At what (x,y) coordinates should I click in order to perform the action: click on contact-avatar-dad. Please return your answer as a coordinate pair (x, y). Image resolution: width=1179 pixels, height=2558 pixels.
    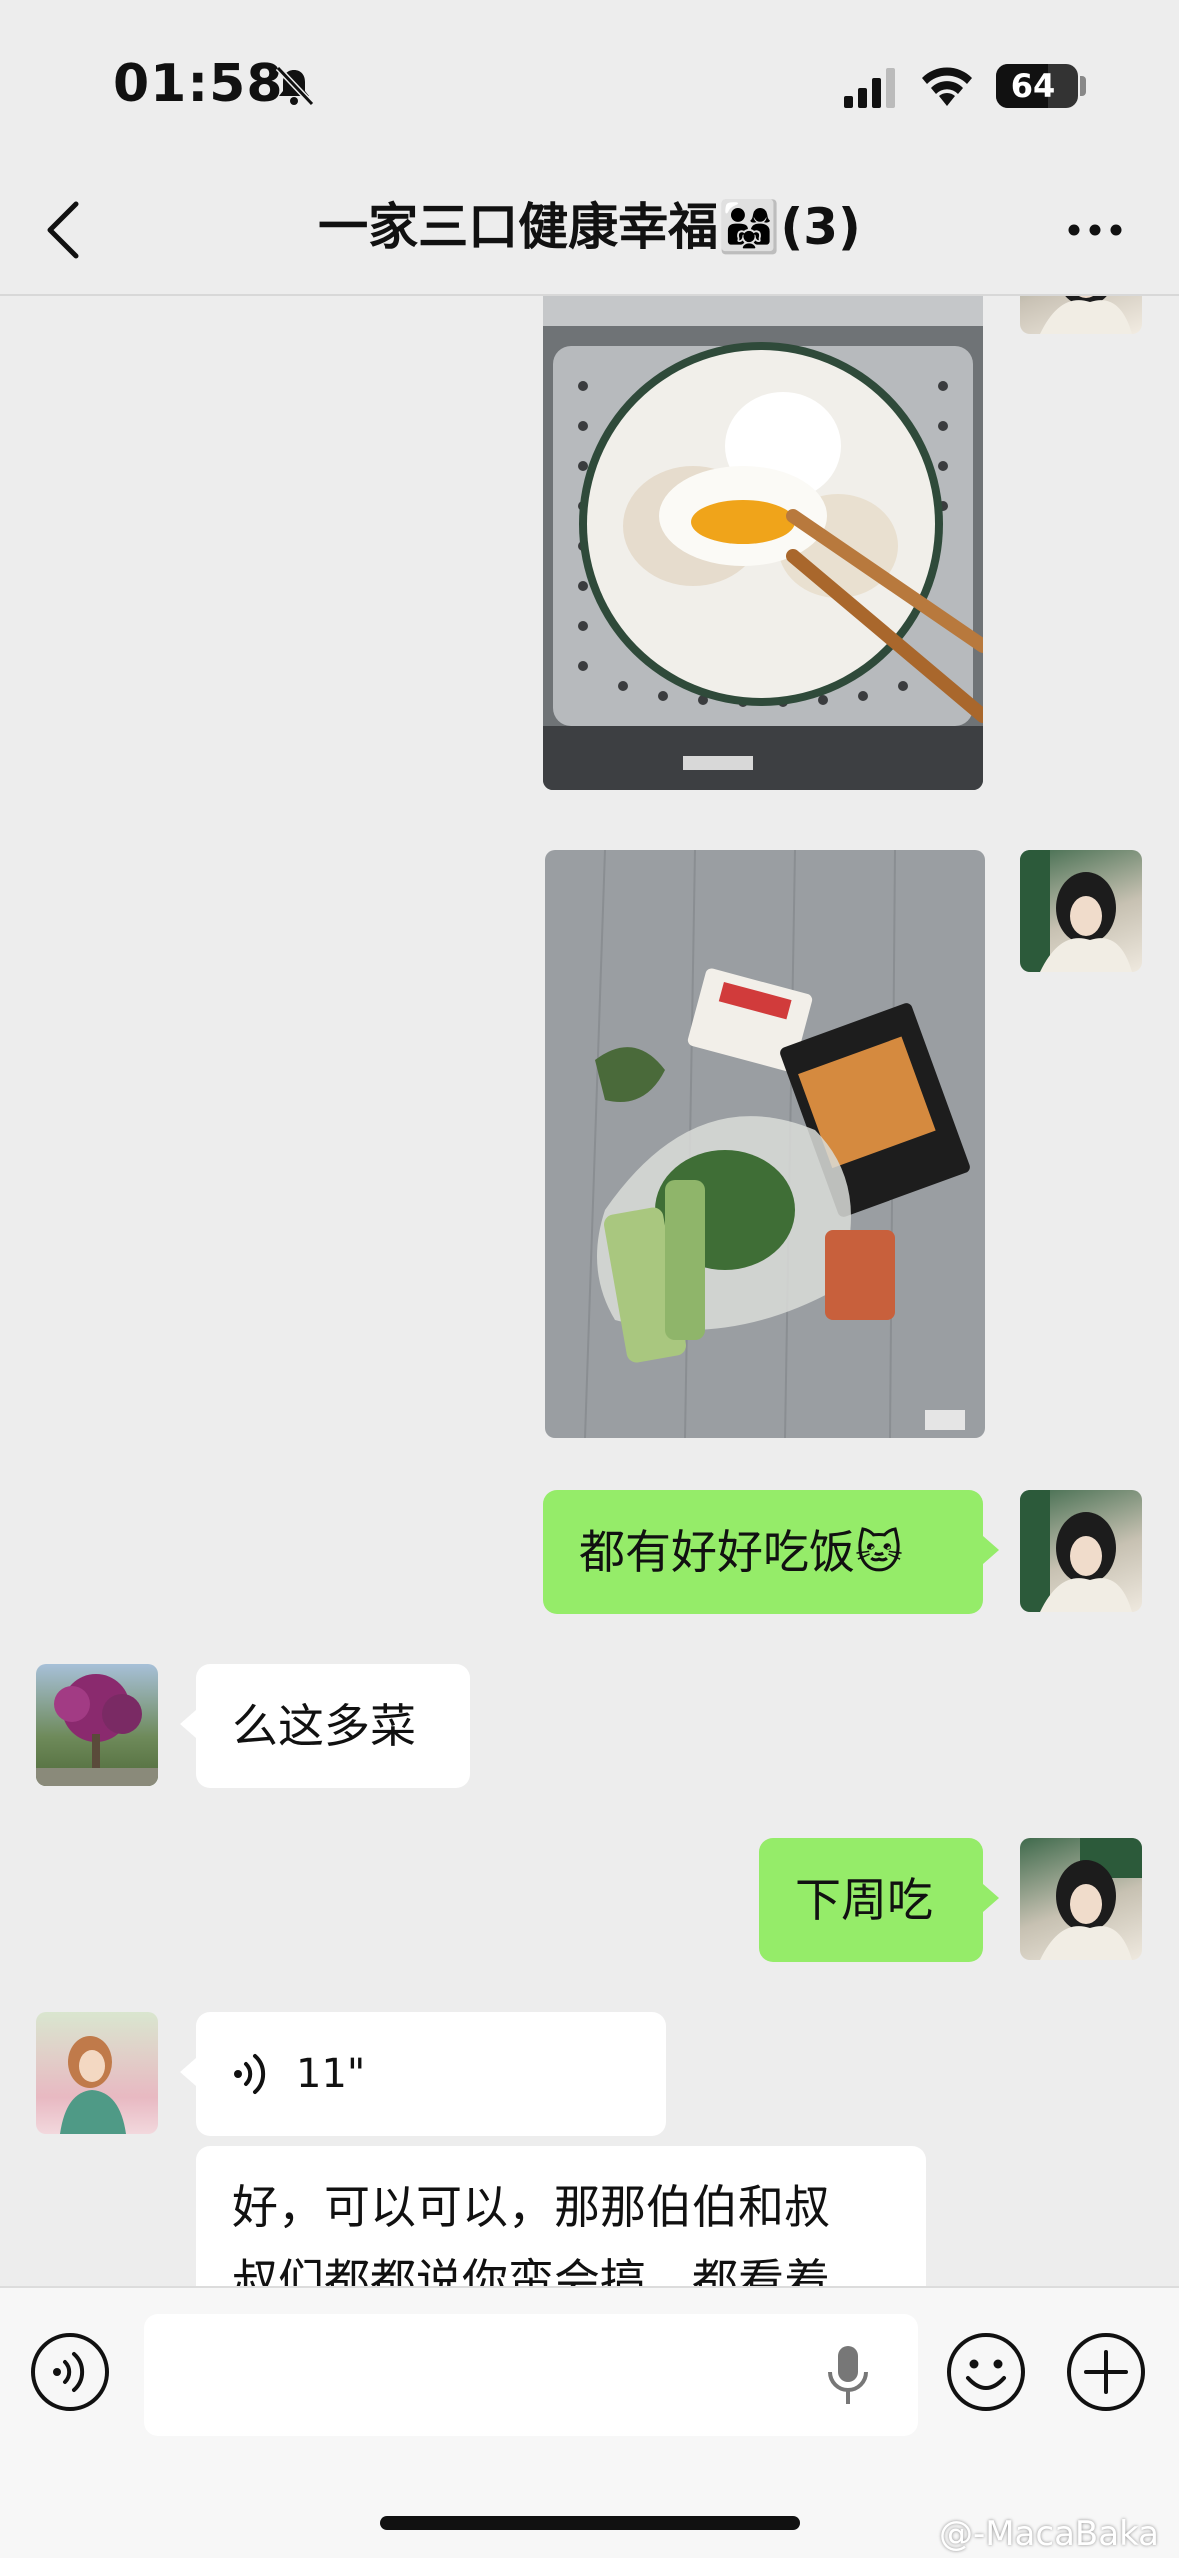
    Looking at the image, I should click on (97, 1725).